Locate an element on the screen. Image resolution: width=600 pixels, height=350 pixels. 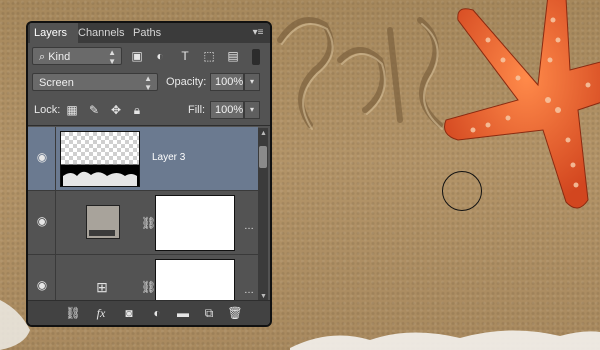
smart-object-filter-icon: ▤ is located at coordinates (233, 56).